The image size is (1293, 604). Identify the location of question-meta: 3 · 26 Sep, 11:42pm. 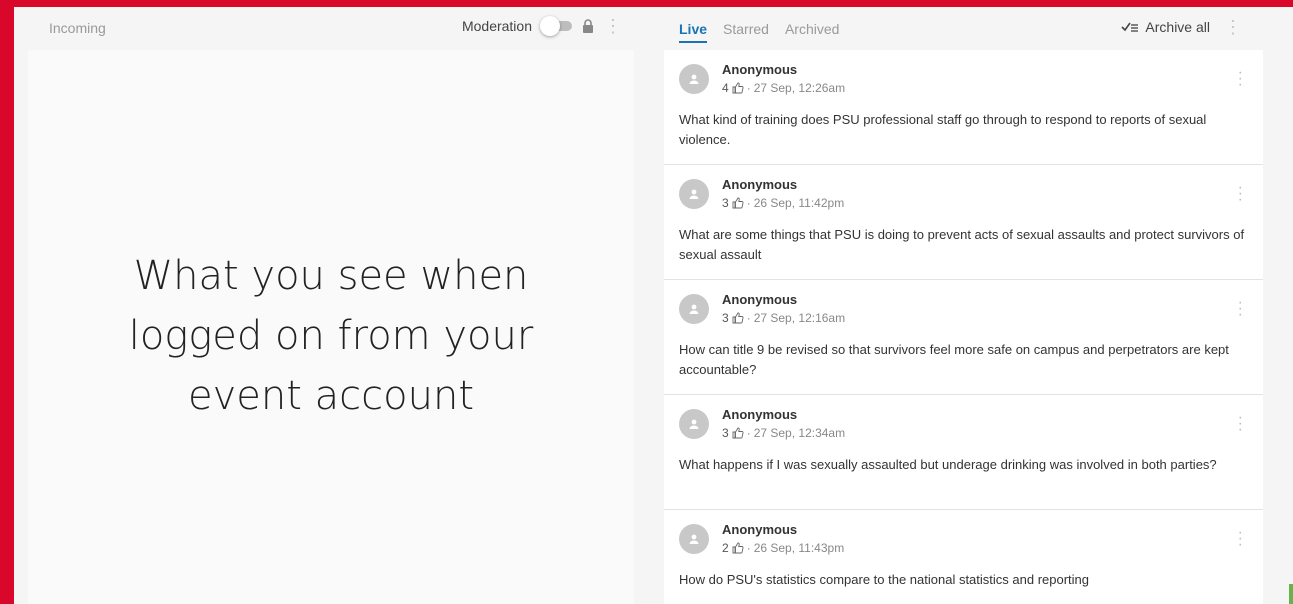
(783, 203).